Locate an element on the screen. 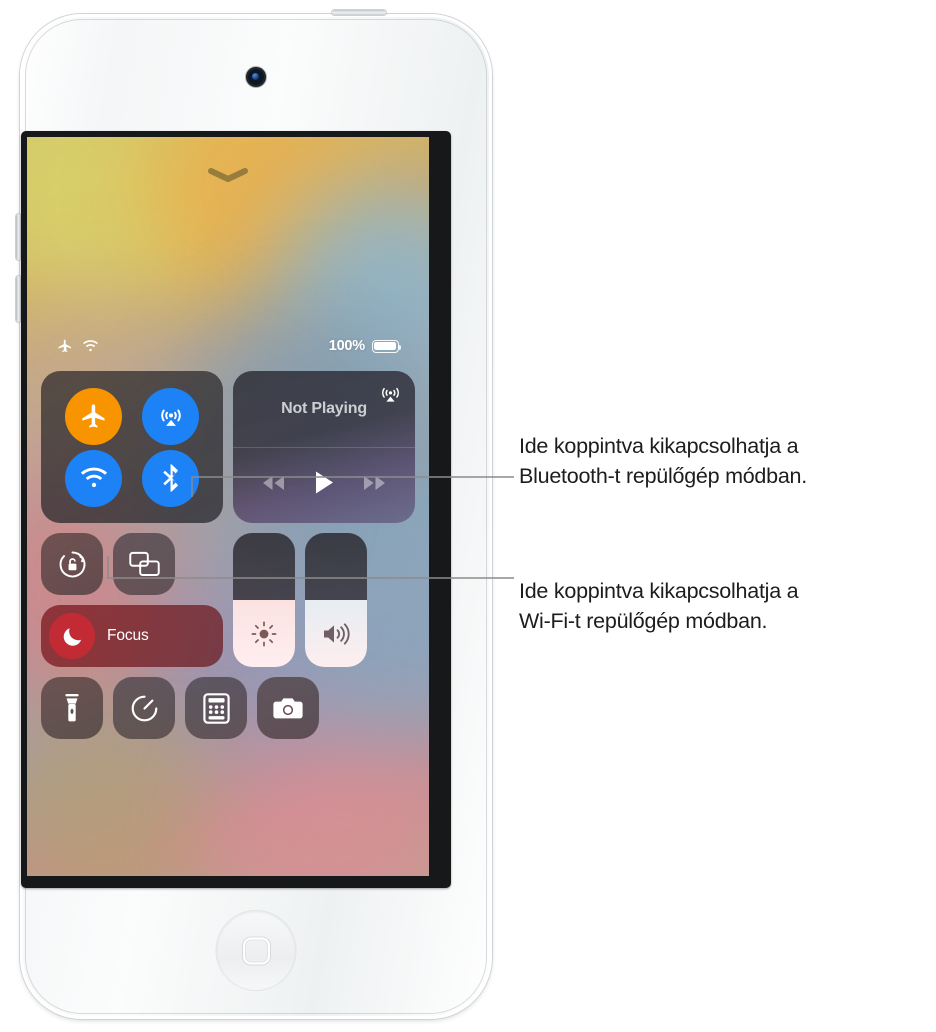  fast-forward-button is located at coordinates (374, 485).